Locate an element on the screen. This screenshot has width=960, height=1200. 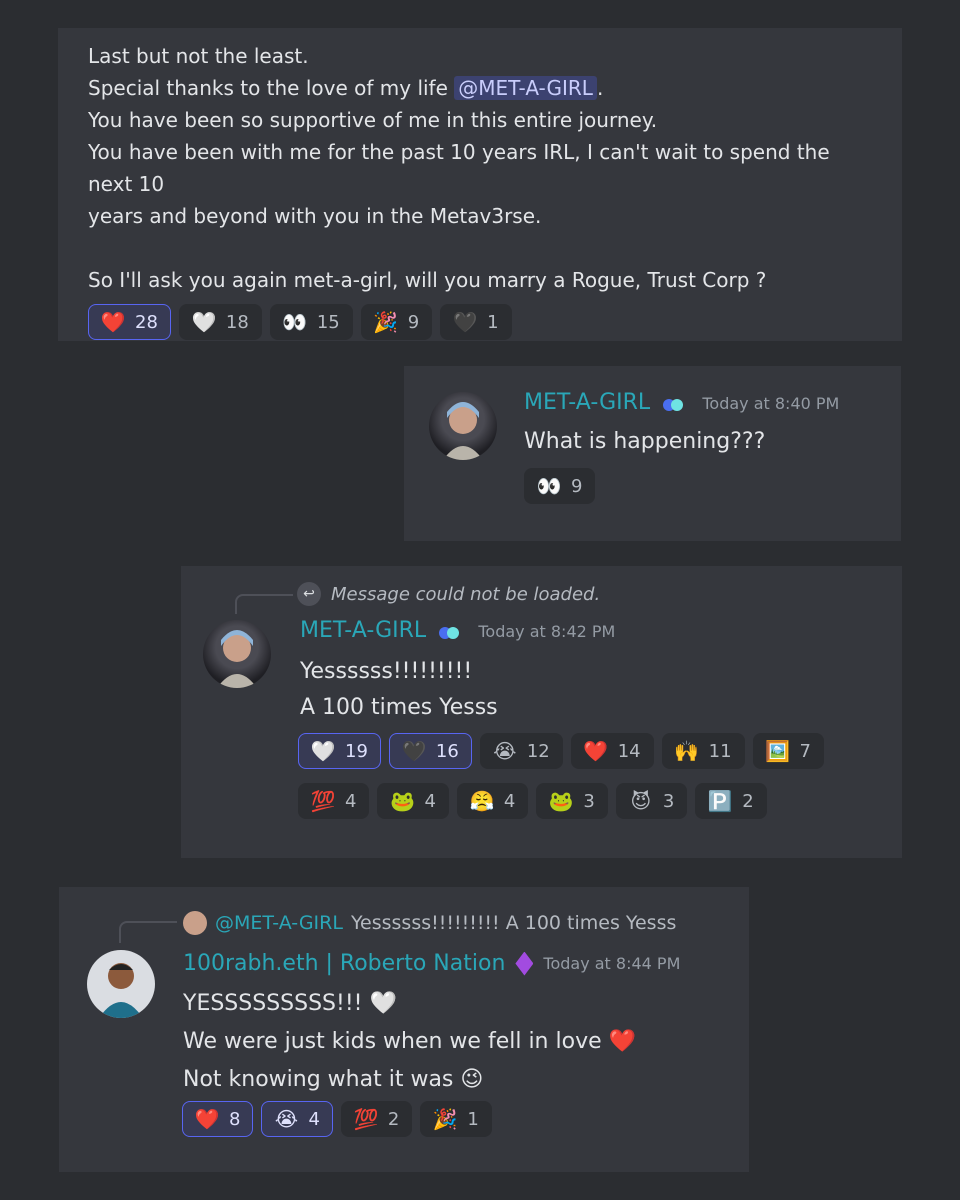
reaction-button: 🐸 3 is located at coordinates (572, 801).